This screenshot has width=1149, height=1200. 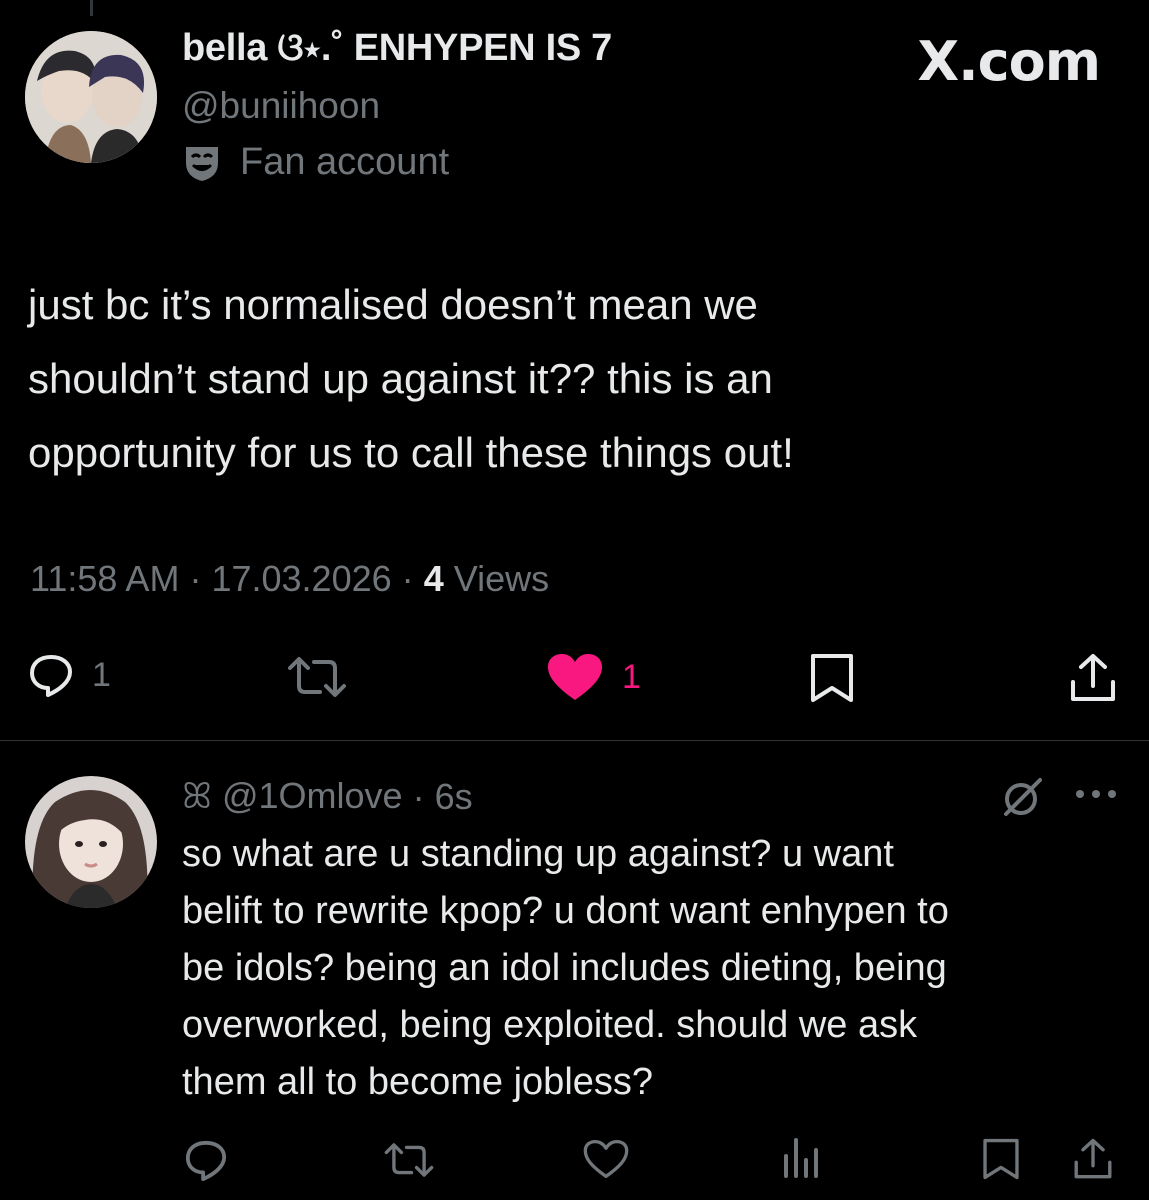 What do you see at coordinates (345, 162) in the screenshot?
I see `account-label-text: Fan account` at bounding box center [345, 162].